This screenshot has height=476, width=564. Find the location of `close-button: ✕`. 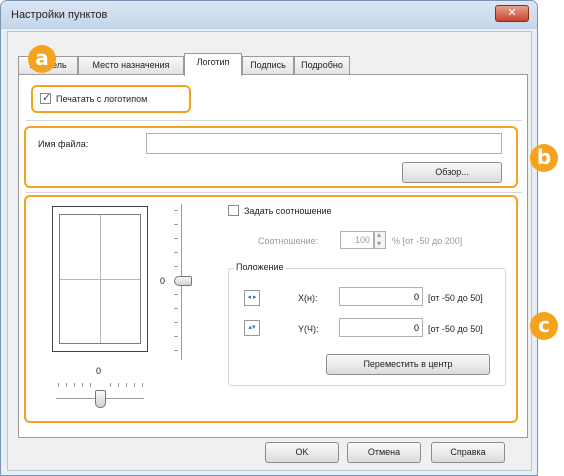

close-button: ✕ is located at coordinates (512, 13).